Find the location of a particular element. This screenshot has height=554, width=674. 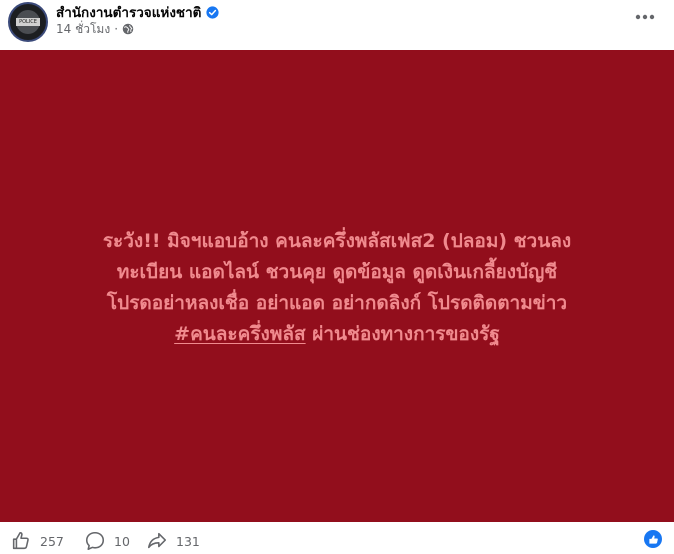

post-meta: 14 ชั่วโมง · is located at coordinates (95, 29).